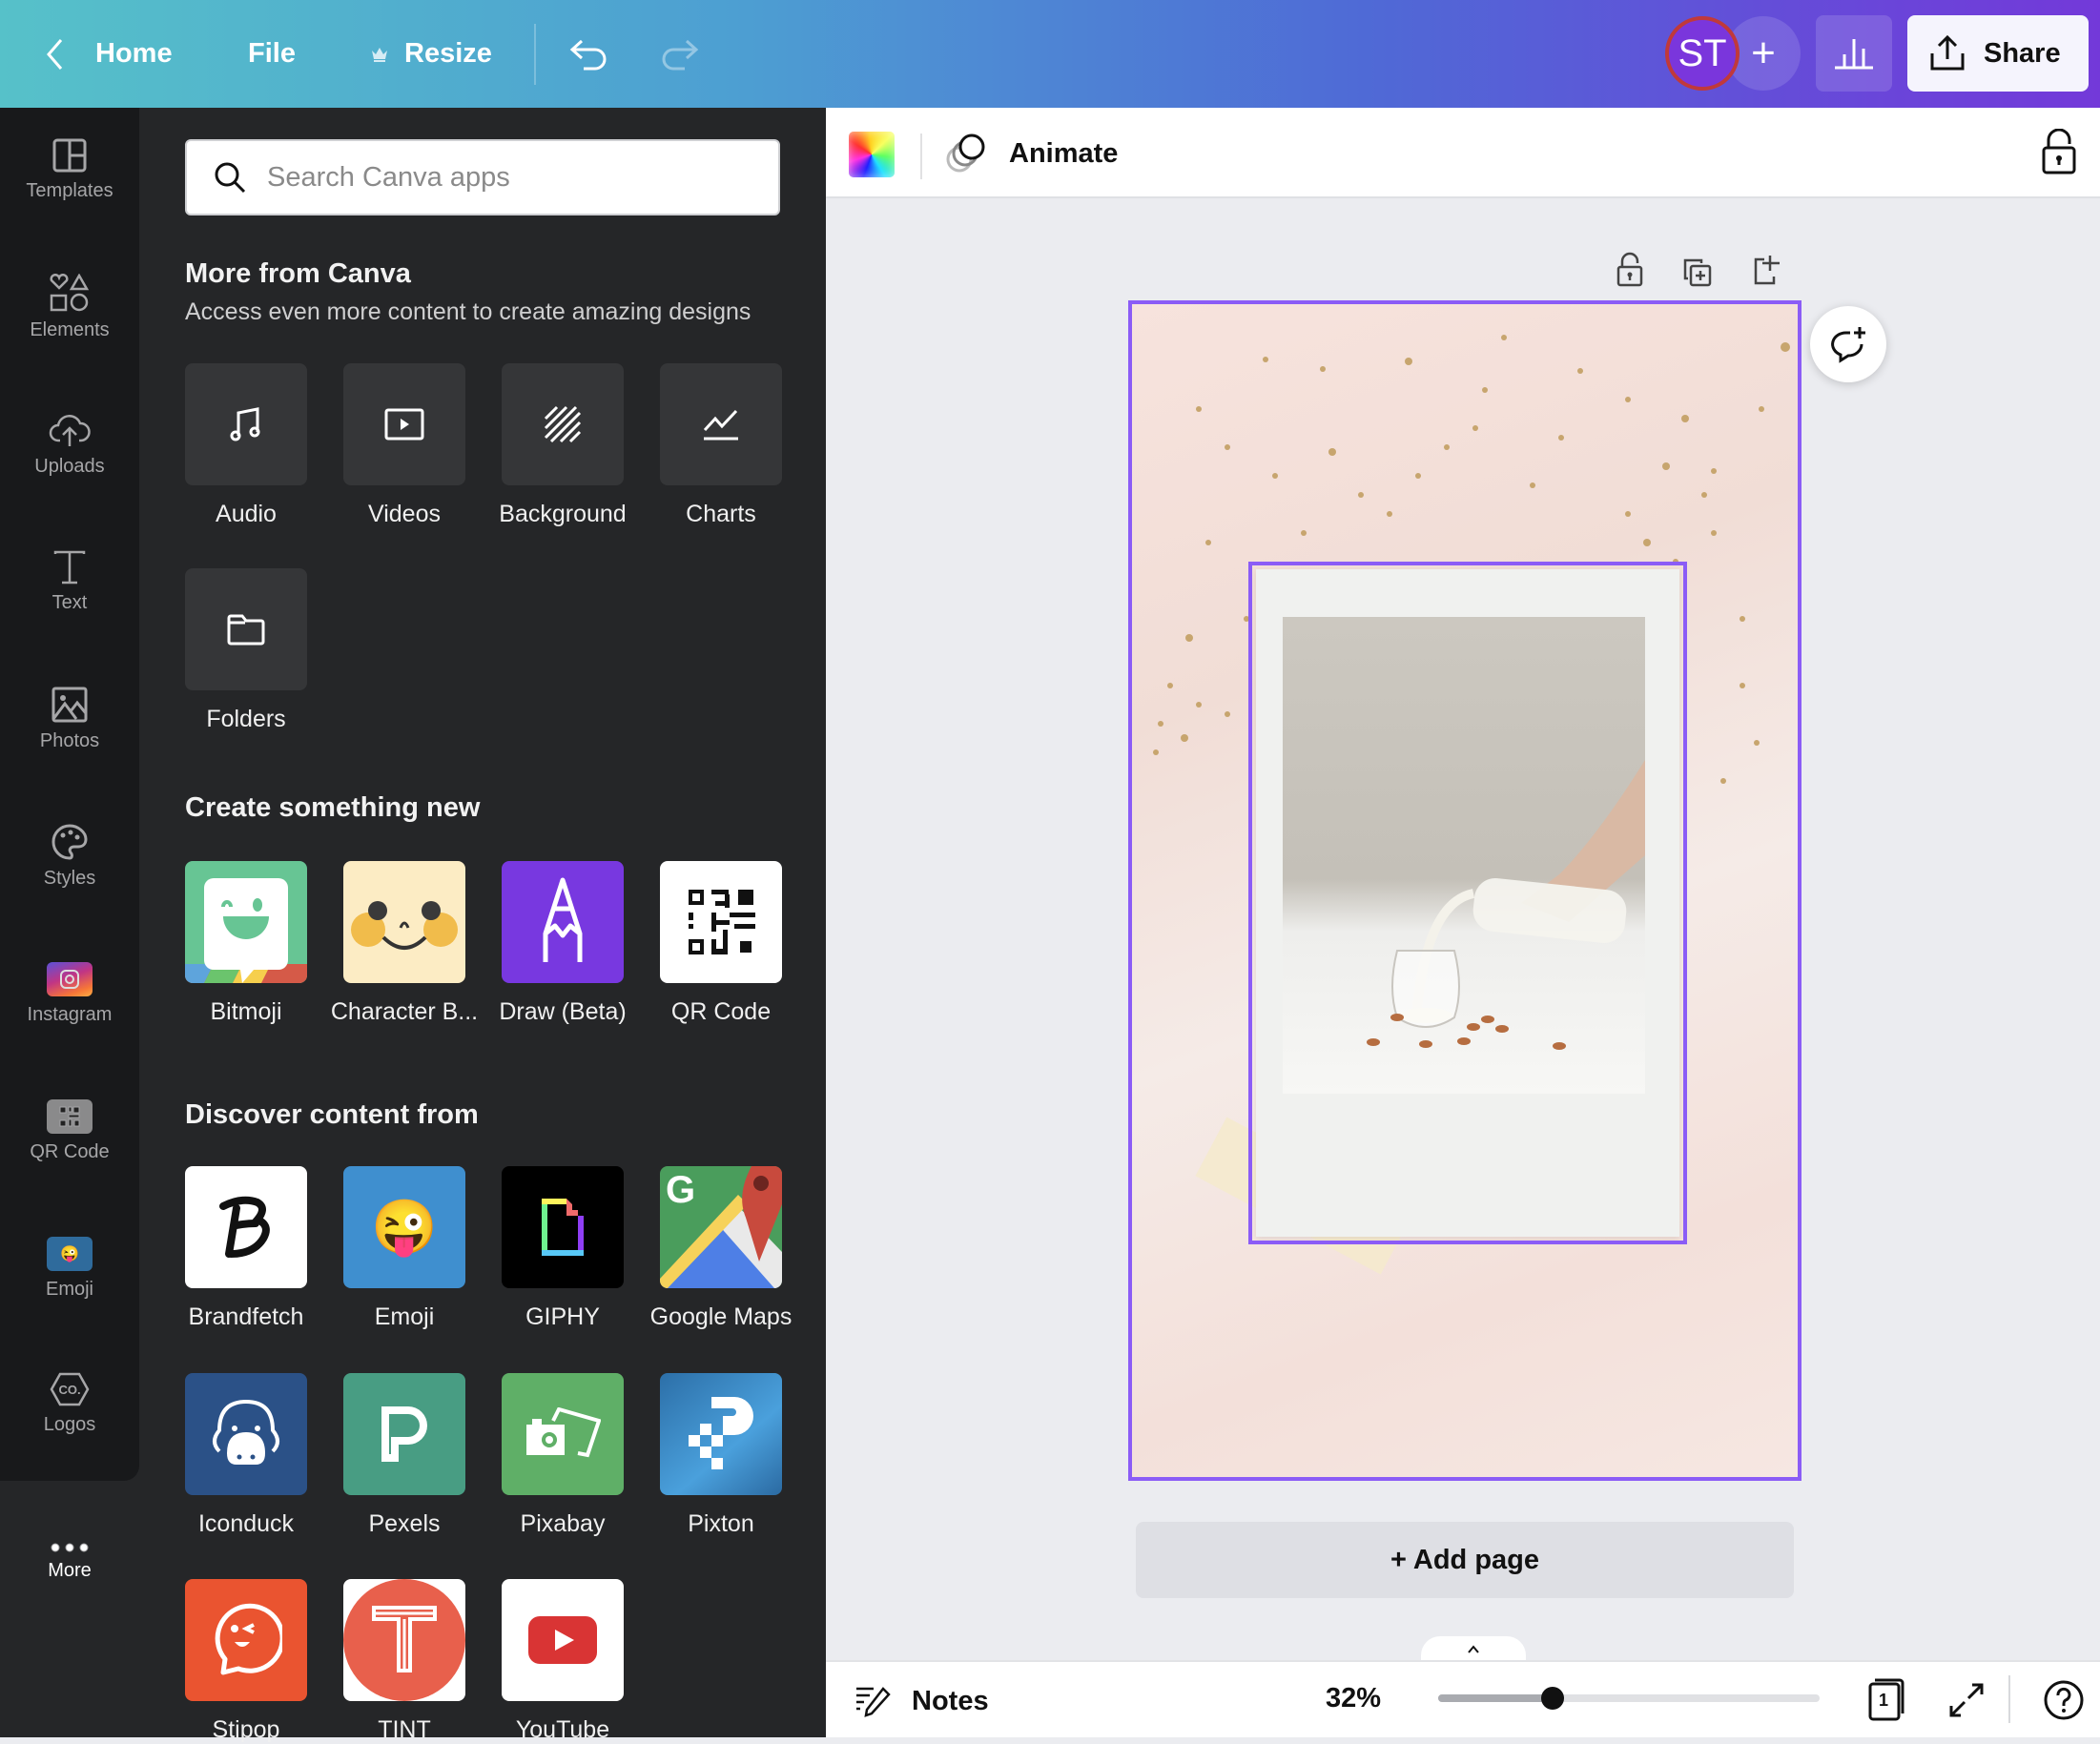 The image size is (2100, 1744). Describe the element at coordinates (1768, 270) in the screenshot. I see `add-page-icon` at that location.